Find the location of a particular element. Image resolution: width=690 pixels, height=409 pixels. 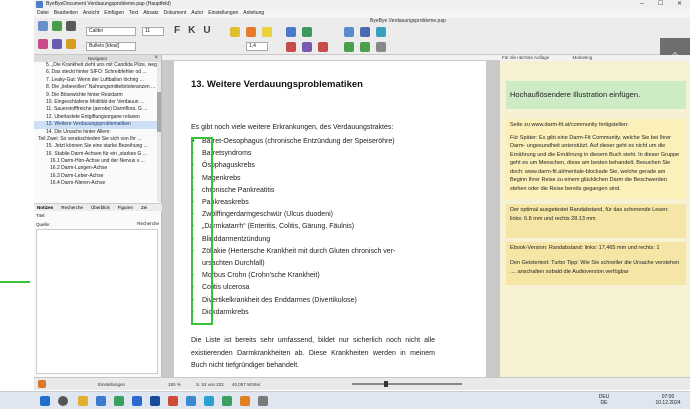

window-controls: ─ ☐ ✕ is located at coordinates (664, 4).